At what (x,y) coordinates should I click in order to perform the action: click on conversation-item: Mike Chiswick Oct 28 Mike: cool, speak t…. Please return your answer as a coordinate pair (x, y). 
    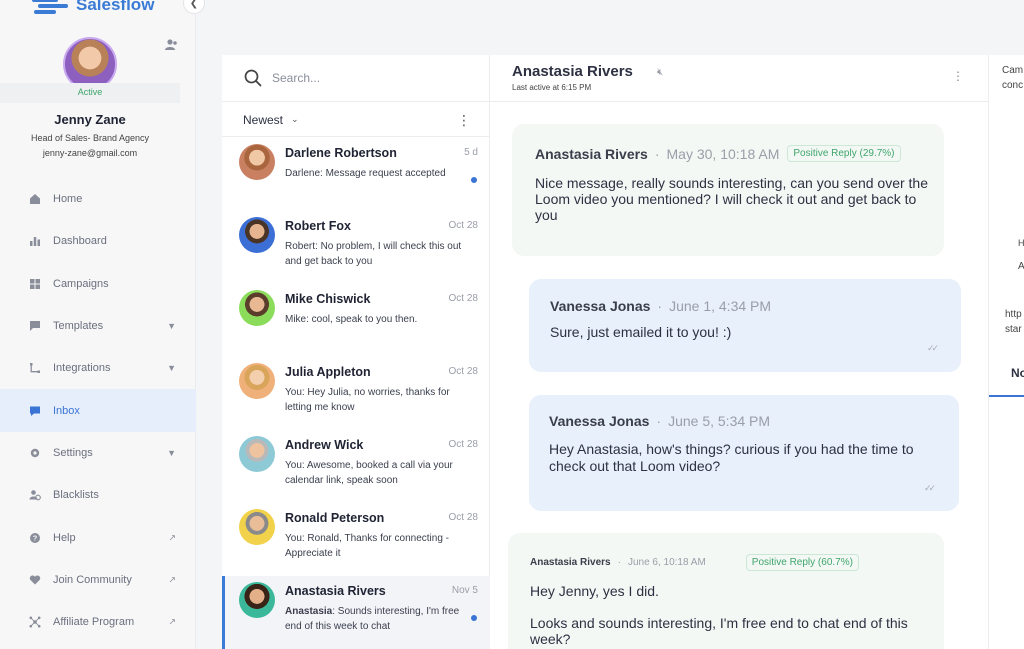
    Looking at the image, I should click on (356, 320).